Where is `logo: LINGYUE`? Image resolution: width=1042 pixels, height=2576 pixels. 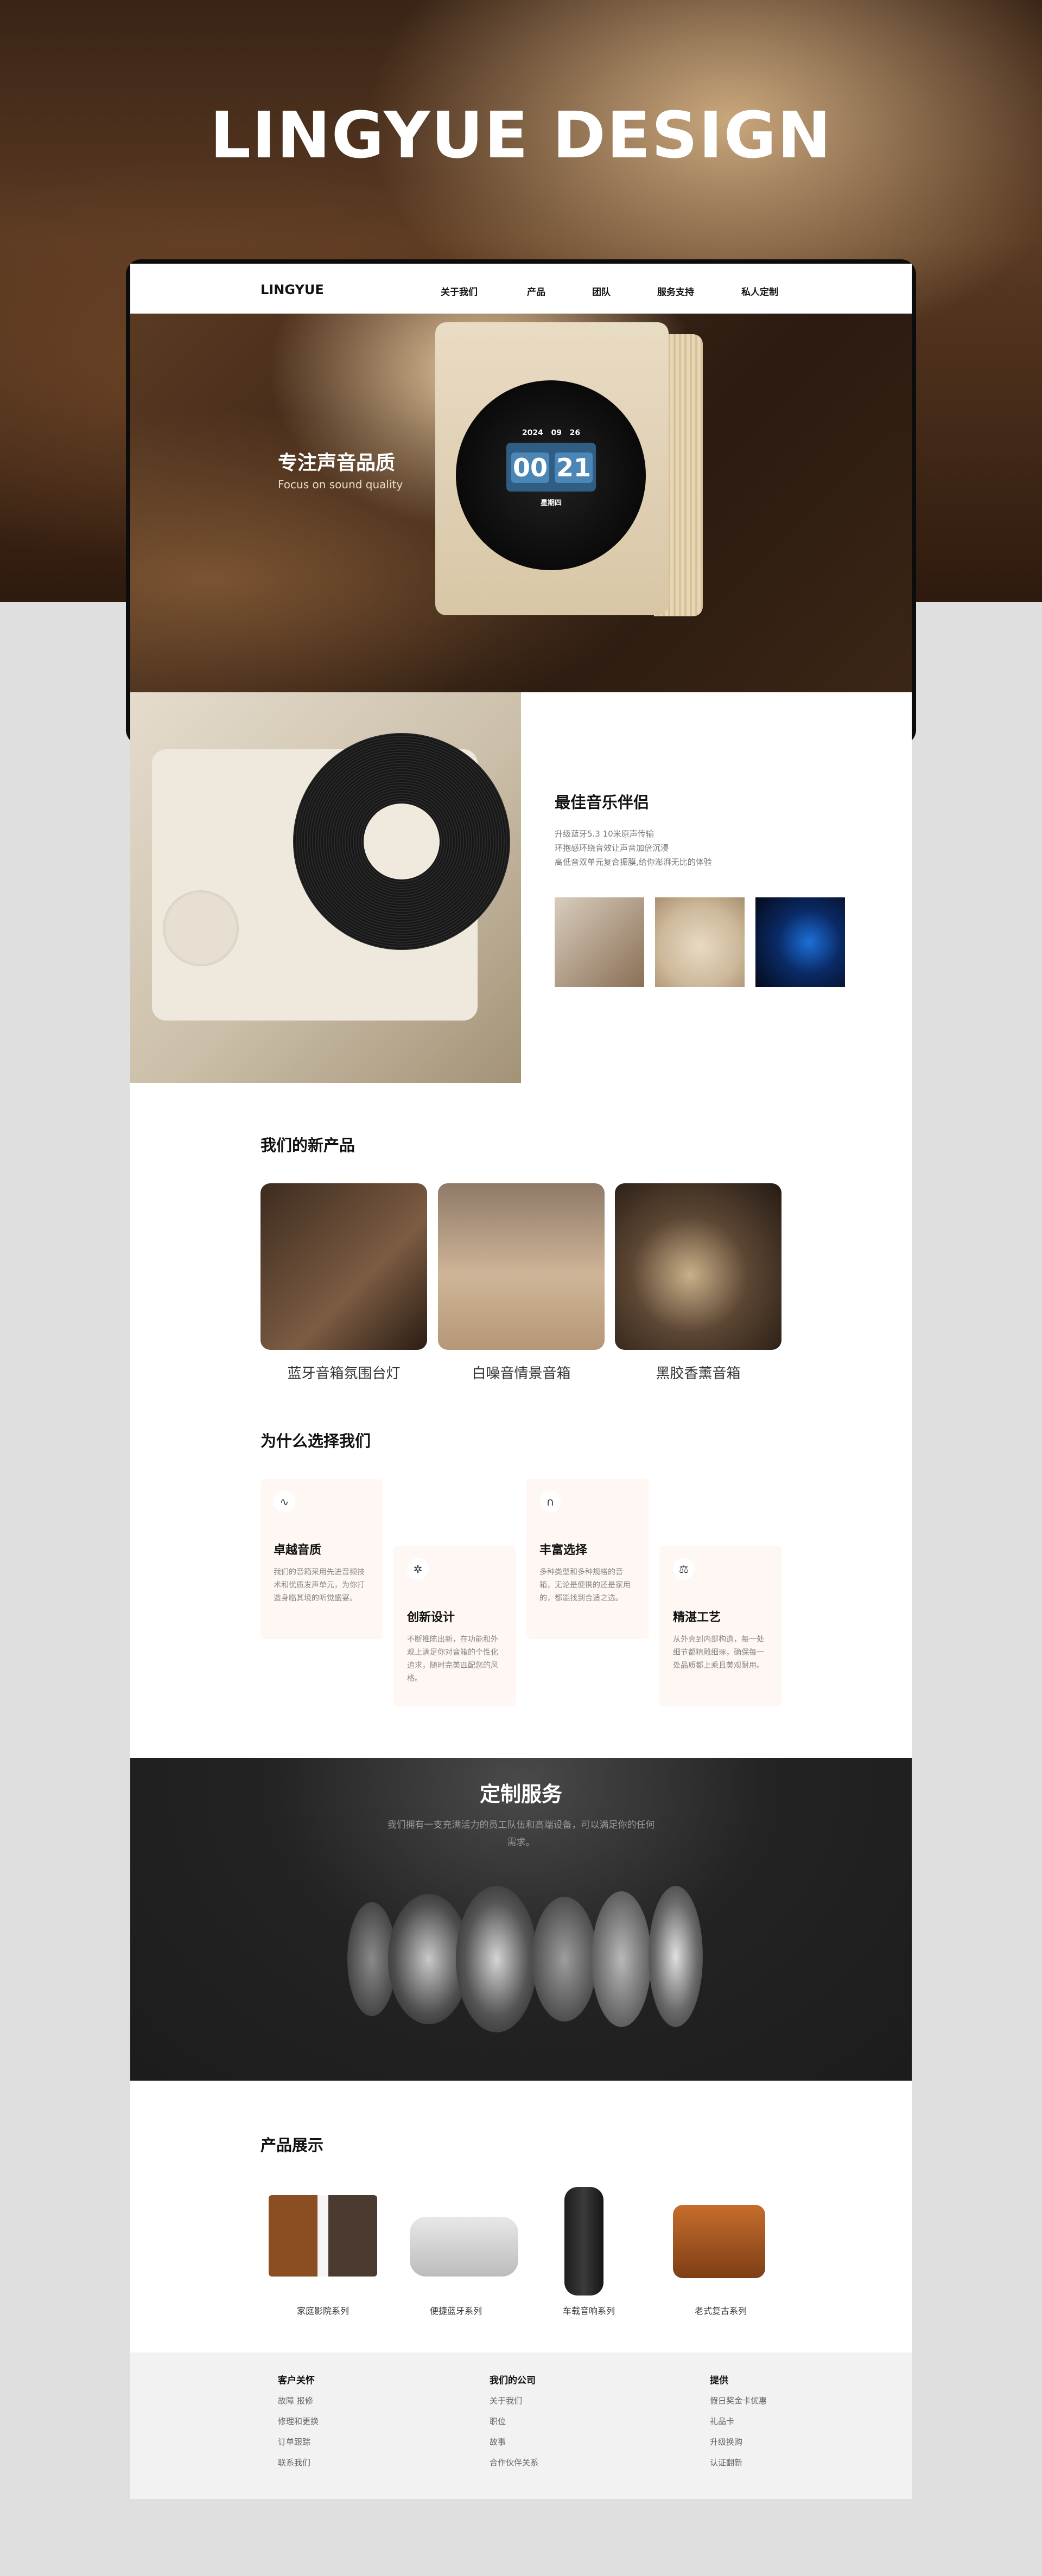
logo: LINGYUE is located at coordinates (292, 289).